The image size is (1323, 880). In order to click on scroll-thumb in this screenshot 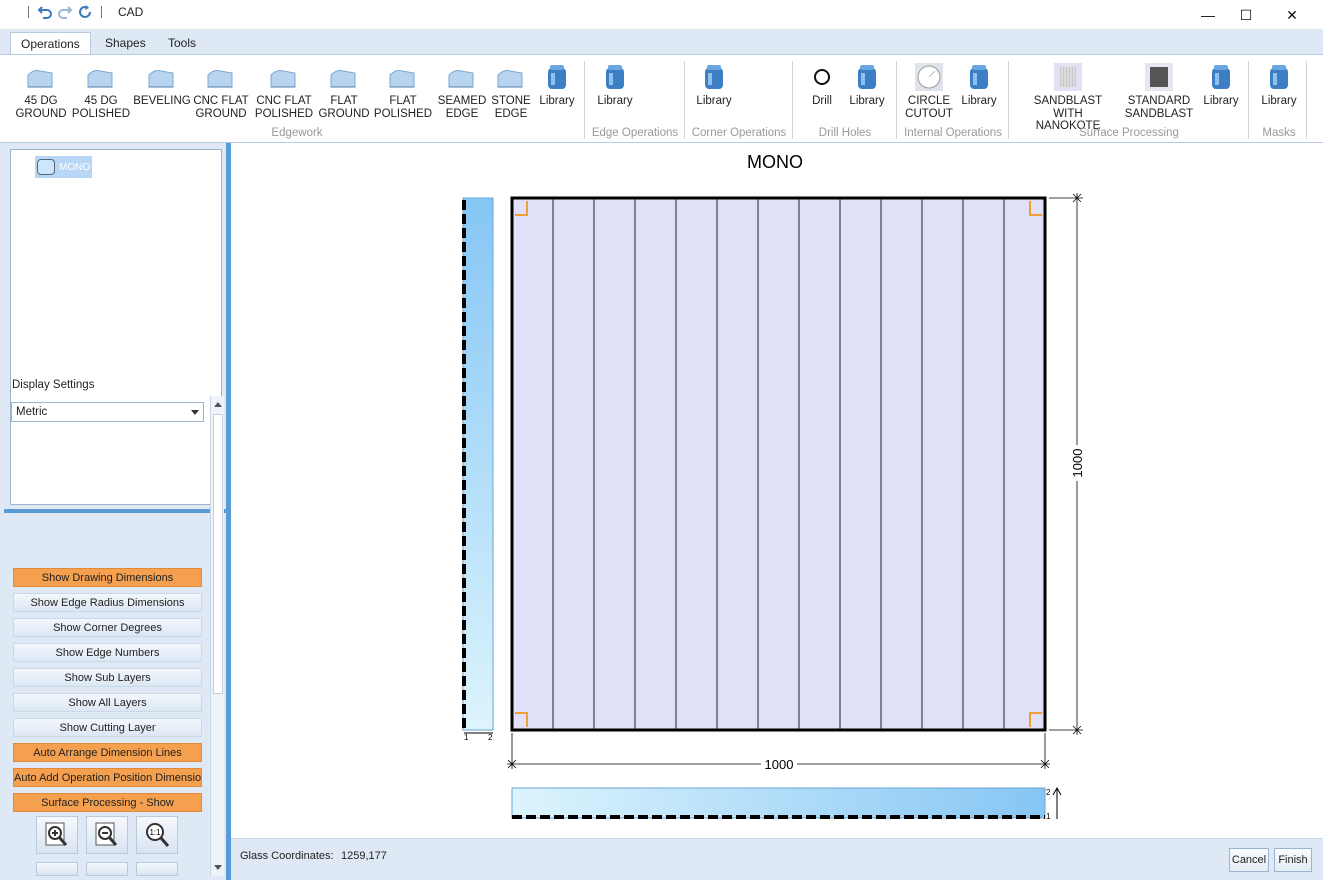, I will do `click(218, 554)`.